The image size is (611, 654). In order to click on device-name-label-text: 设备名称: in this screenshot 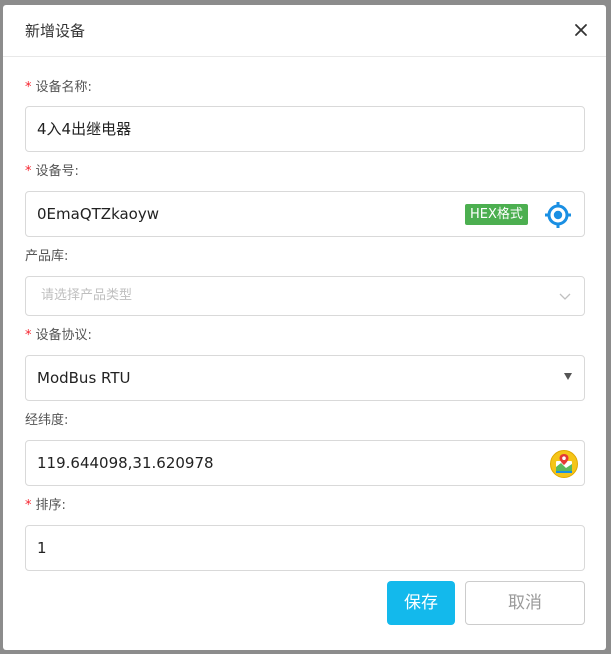, I will do `click(63, 87)`.